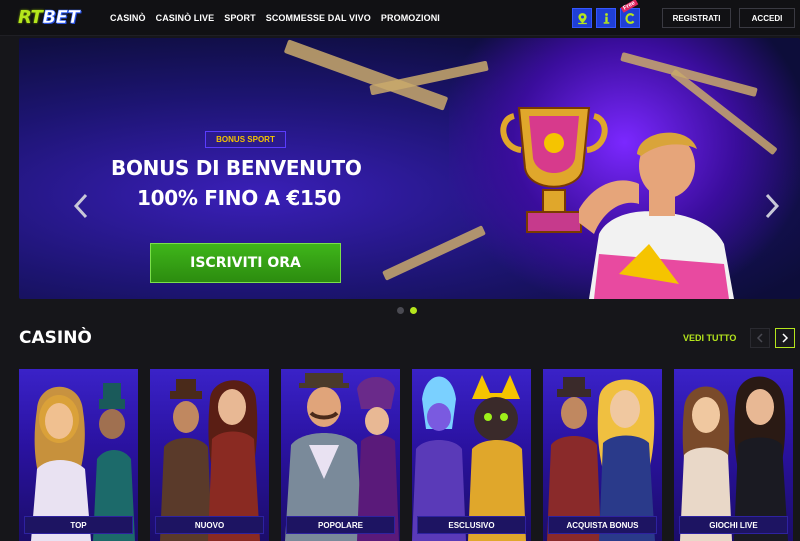 The image size is (800, 541). What do you see at coordinates (209, 525) in the screenshot?
I see `category-label: NUOVO` at bounding box center [209, 525].